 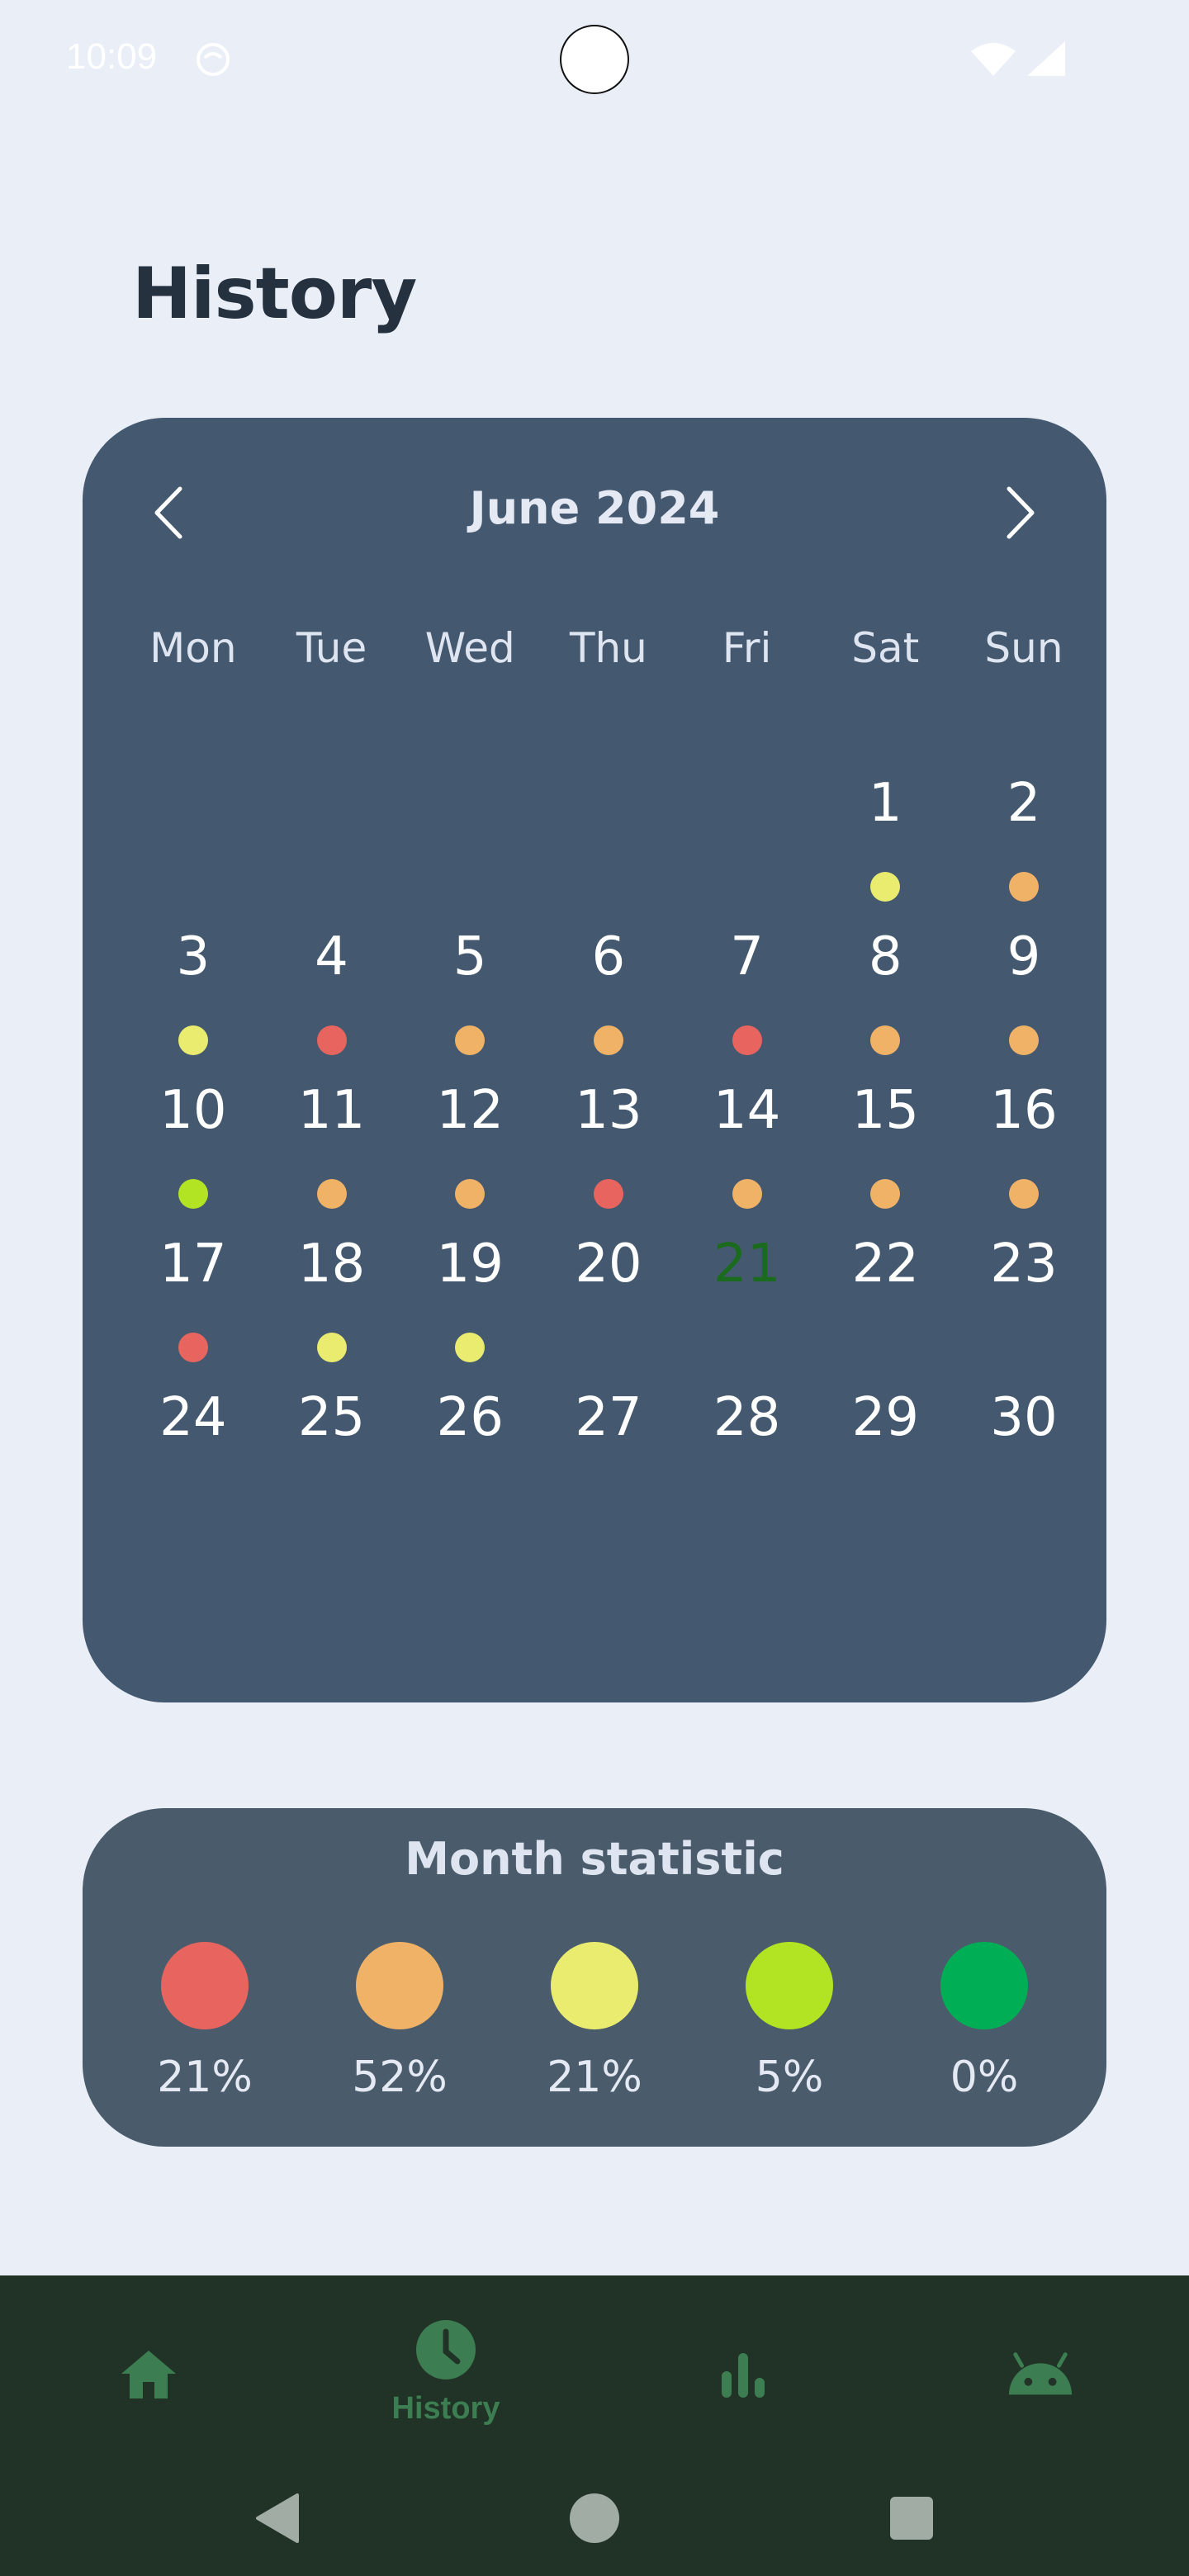 What do you see at coordinates (469, 956) in the screenshot?
I see `calendar-day-number: 5` at bounding box center [469, 956].